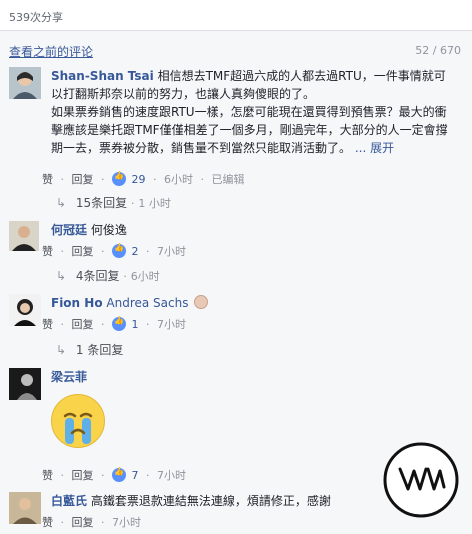 The height and width of the screenshot is (534, 472). I want to click on replies-row: ↳ 1 条回复, so click(89, 349).